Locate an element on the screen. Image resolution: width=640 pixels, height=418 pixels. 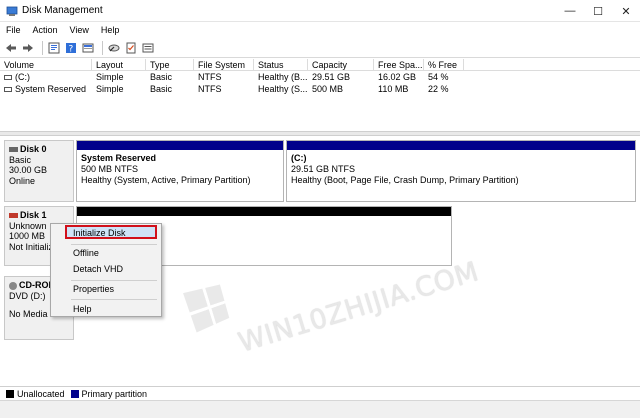
primary-partition-swatch is located at coordinates (74, 393).